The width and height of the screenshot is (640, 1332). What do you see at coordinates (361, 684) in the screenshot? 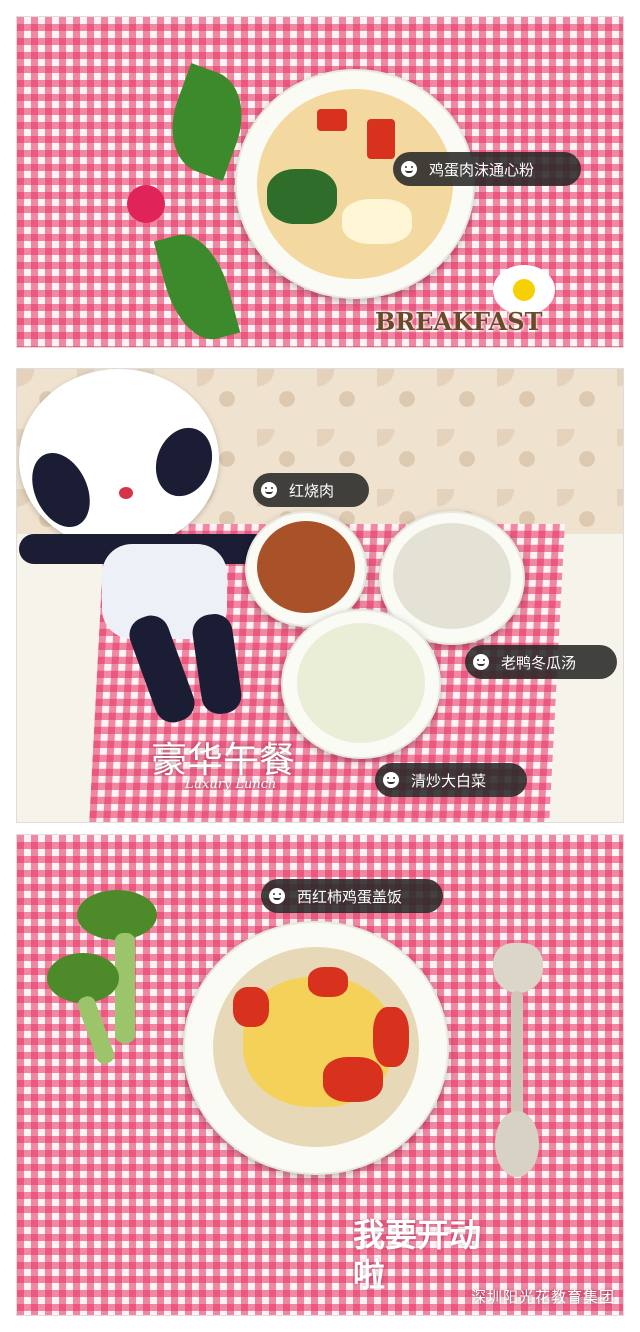
I see `cabbage-bowl` at bounding box center [361, 684].